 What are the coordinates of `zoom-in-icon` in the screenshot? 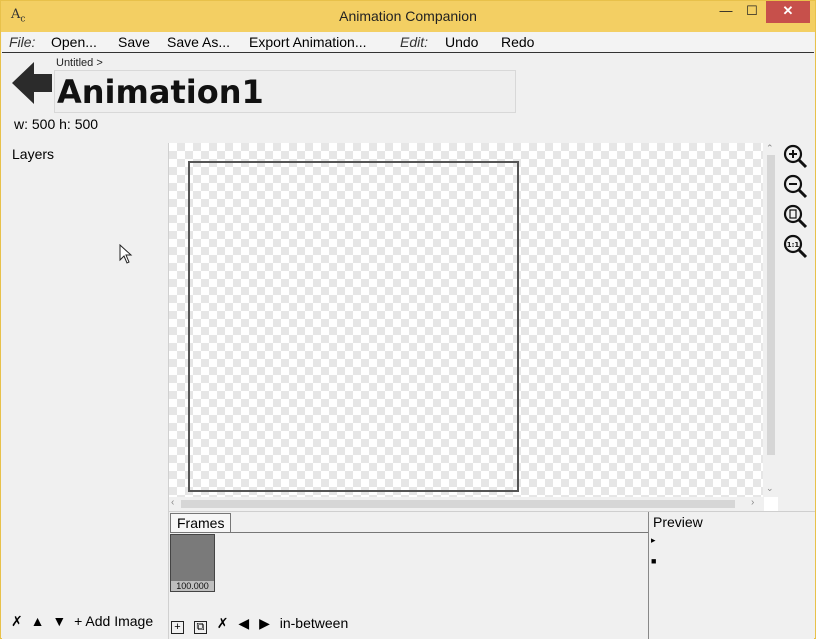 It's located at (795, 156).